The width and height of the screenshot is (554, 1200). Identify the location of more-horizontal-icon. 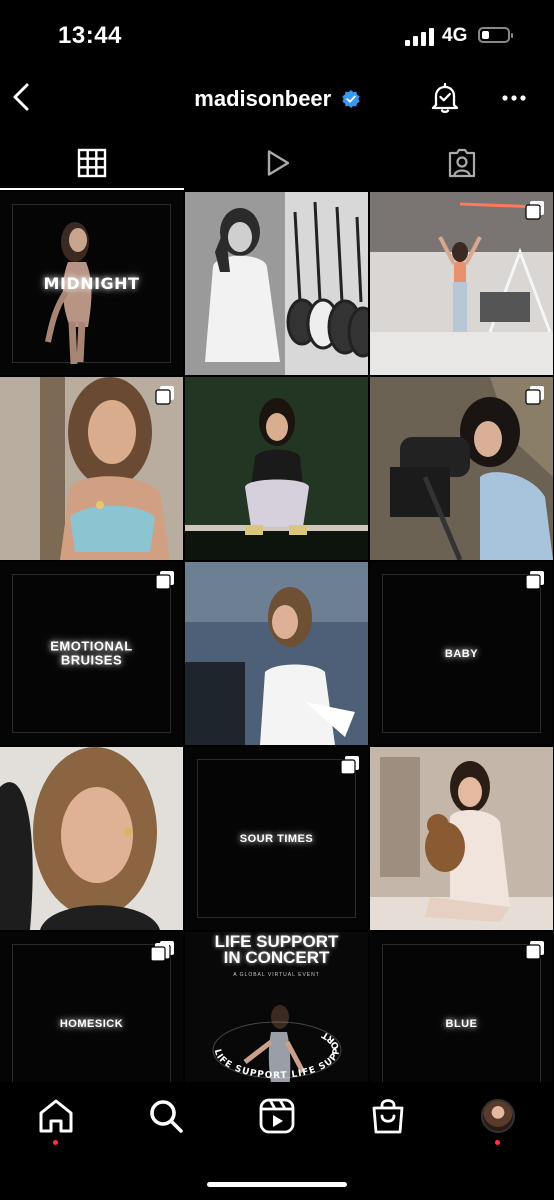
(514, 98).